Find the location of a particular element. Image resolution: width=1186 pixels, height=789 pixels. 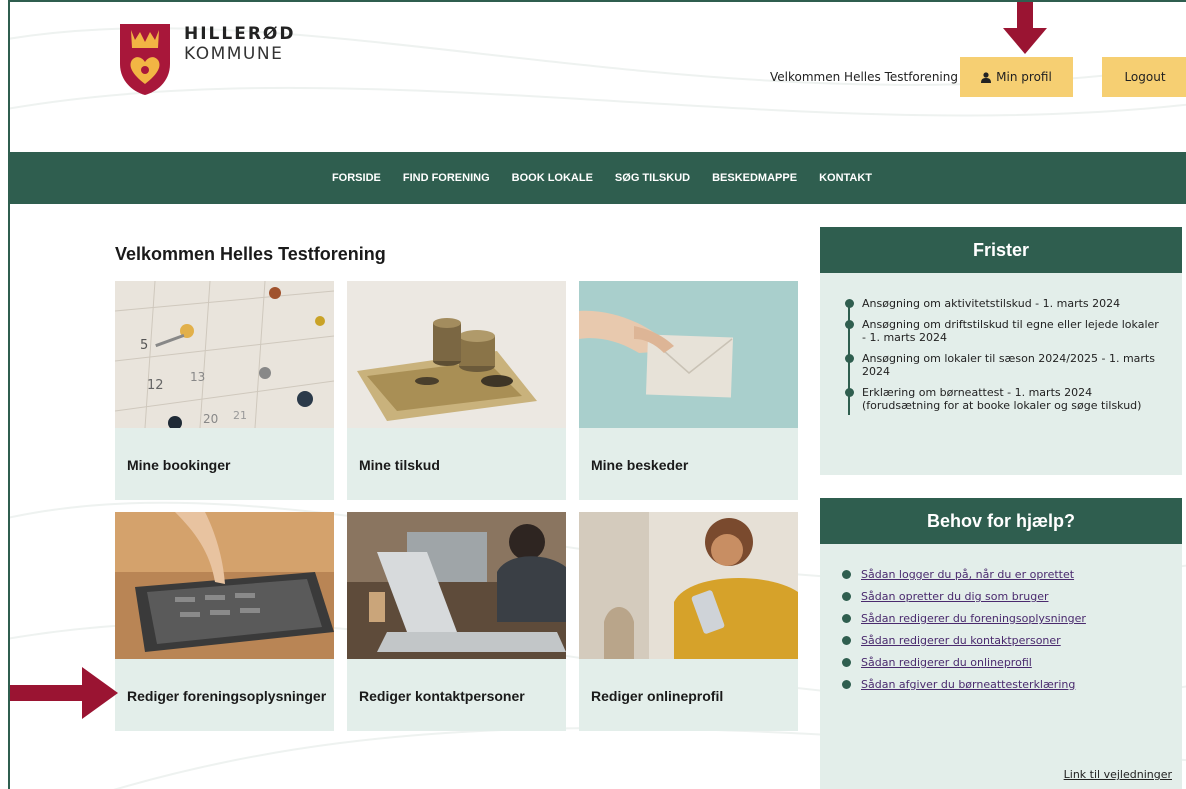

svg-text: 20 is located at coordinates (210, 419).